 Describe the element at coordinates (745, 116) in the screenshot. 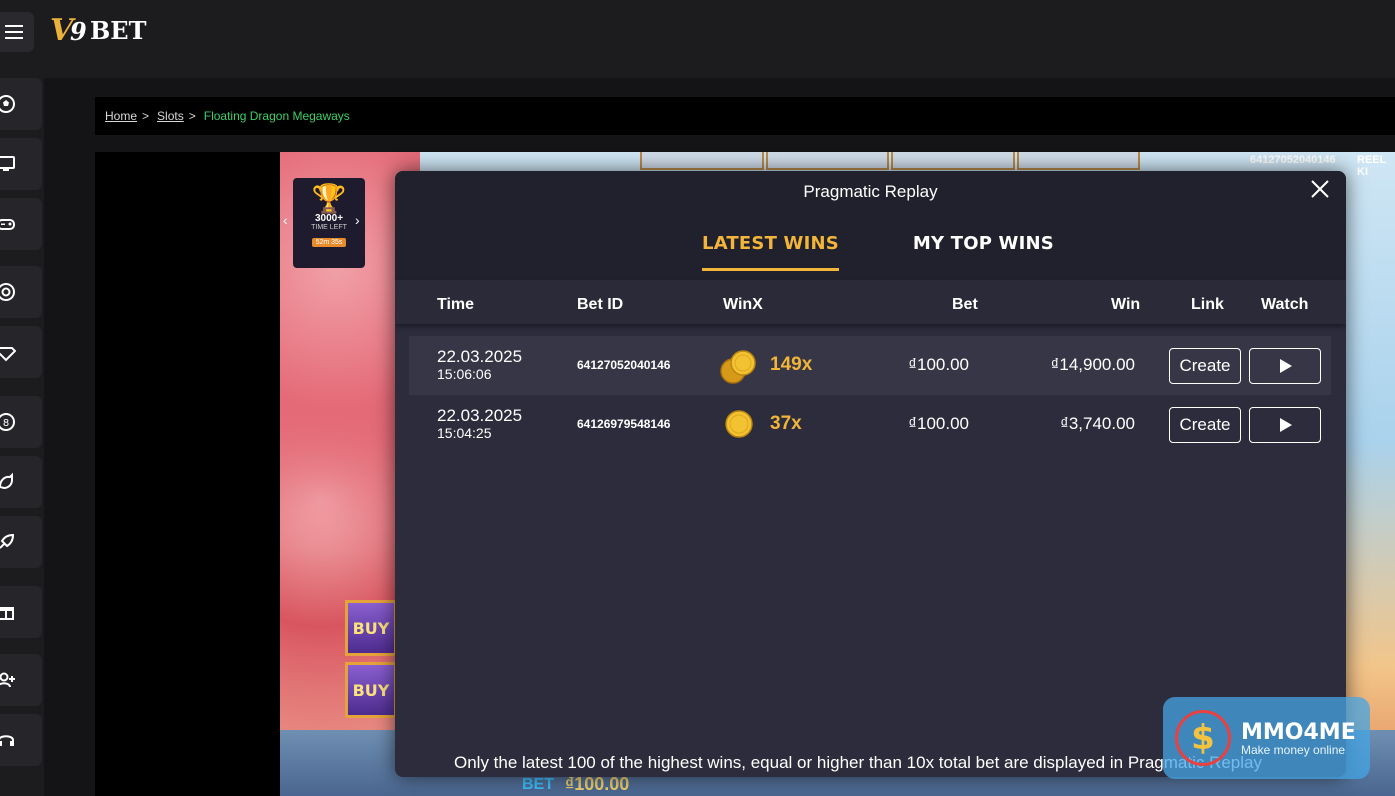

I see `breadcrumb: Home > Slots > Floating Dragon Megaways` at that location.